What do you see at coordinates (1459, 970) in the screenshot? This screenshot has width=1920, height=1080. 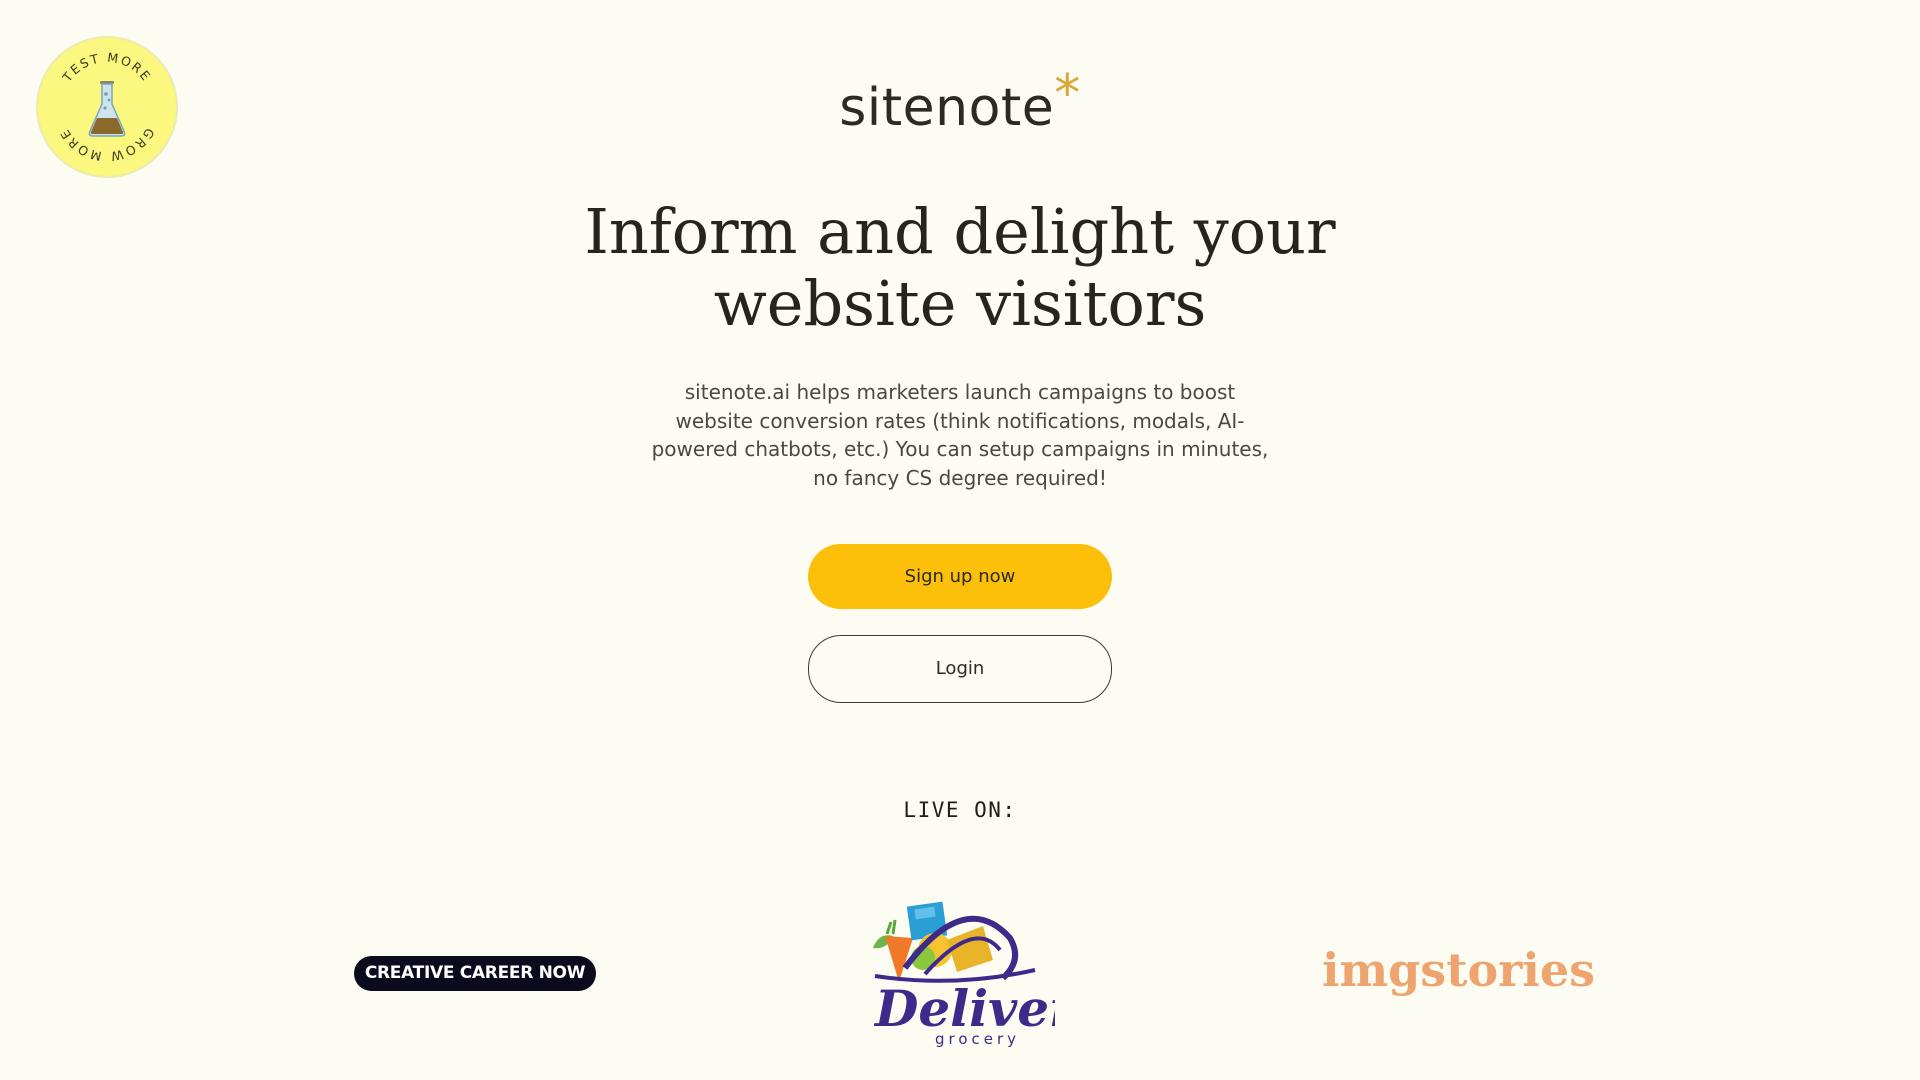 I see `imgstories-logo: imgstories` at bounding box center [1459, 970].